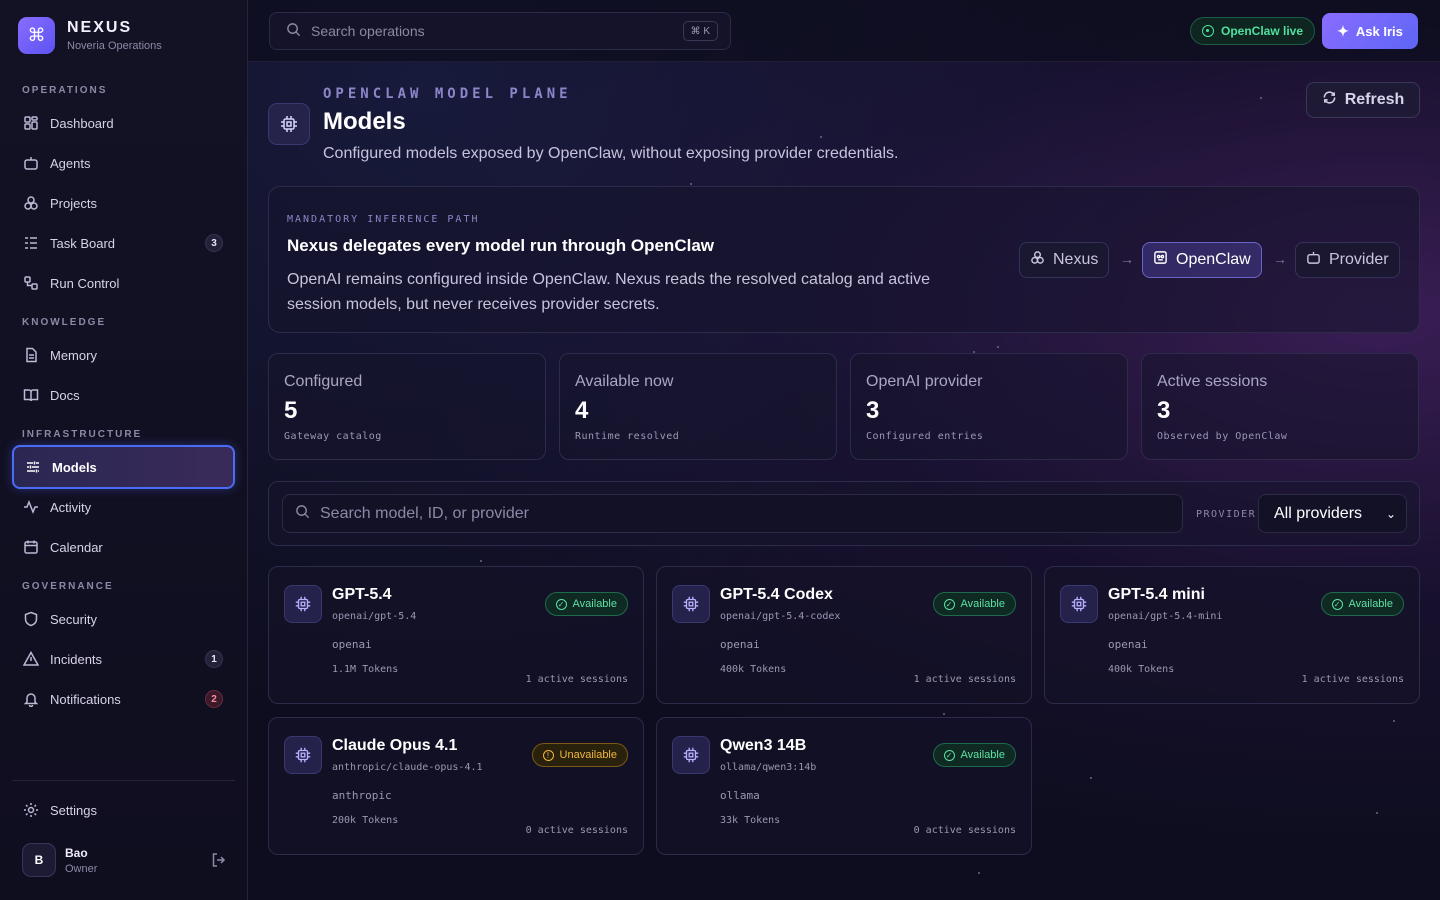 The height and width of the screenshot is (900, 1440). What do you see at coordinates (31, 619) in the screenshot?
I see `shield-icon` at bounding box center [31, 619].